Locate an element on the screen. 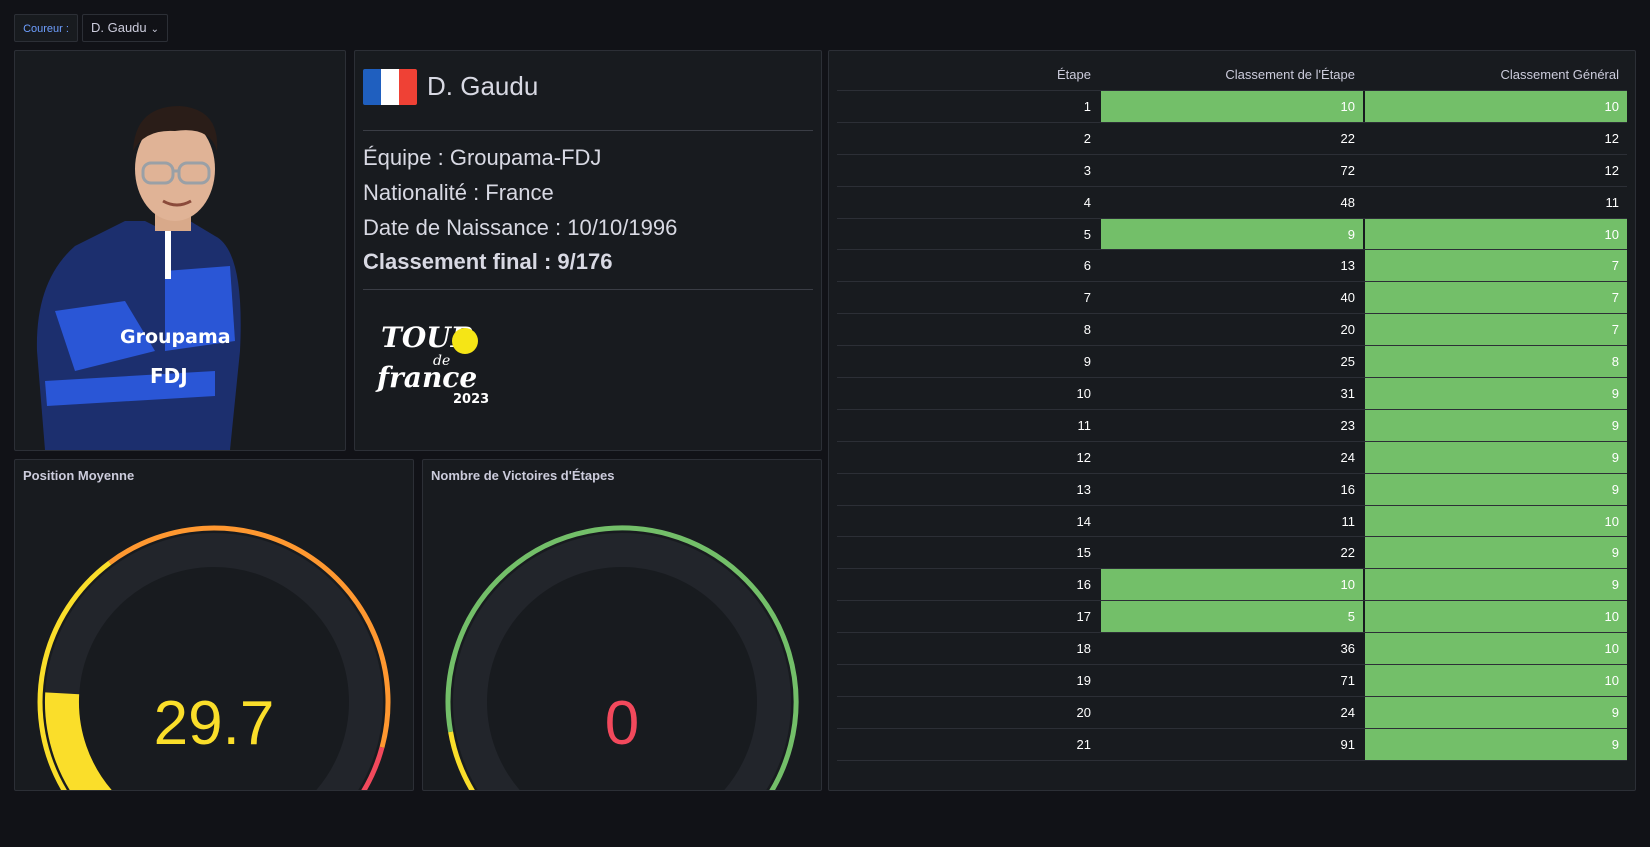 This screenshot has height=847, width=1650. tour-de-france-logo: TOUR de france 2023 is located at coordinates (432, 364).